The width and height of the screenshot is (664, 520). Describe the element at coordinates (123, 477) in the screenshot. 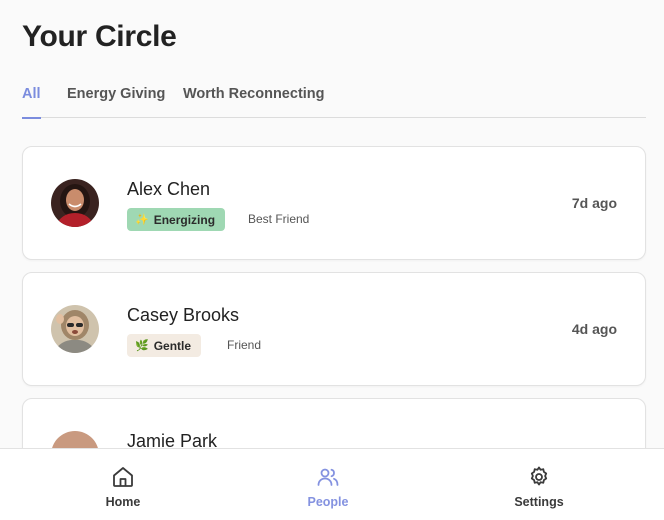

I see `home-icon` at that location.